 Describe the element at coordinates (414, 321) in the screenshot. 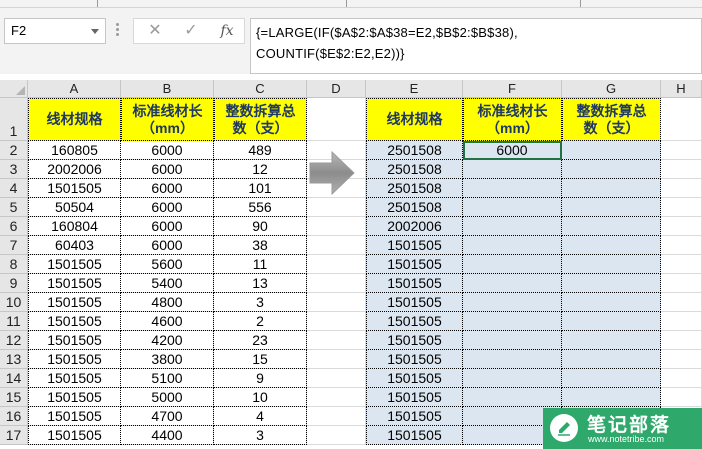

I see `cell-e11: 1501505` at that location.